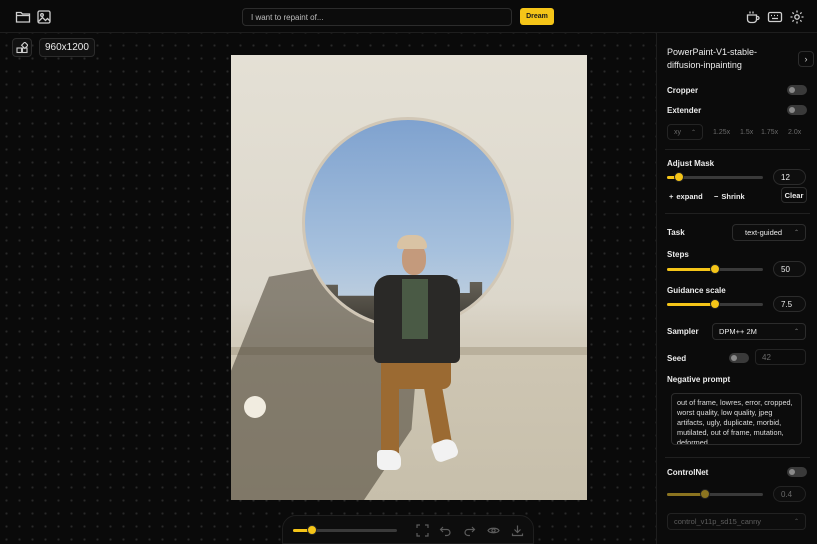  What do you see at coordinates (422, 530) in the screenshot?
I see `fit-screen-icon` at bounding box center [422, 530].